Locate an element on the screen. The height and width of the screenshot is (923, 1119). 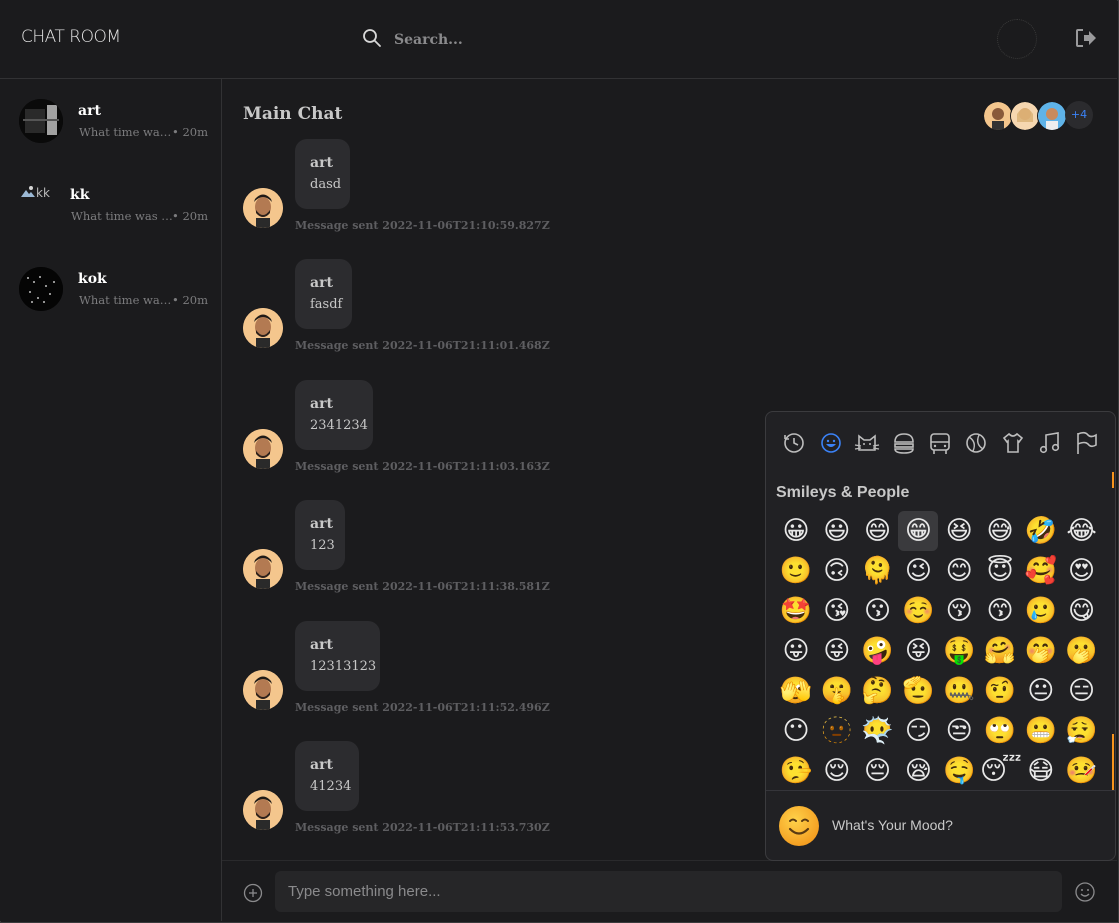
objects-icon is located at coordinates (1013, 443).